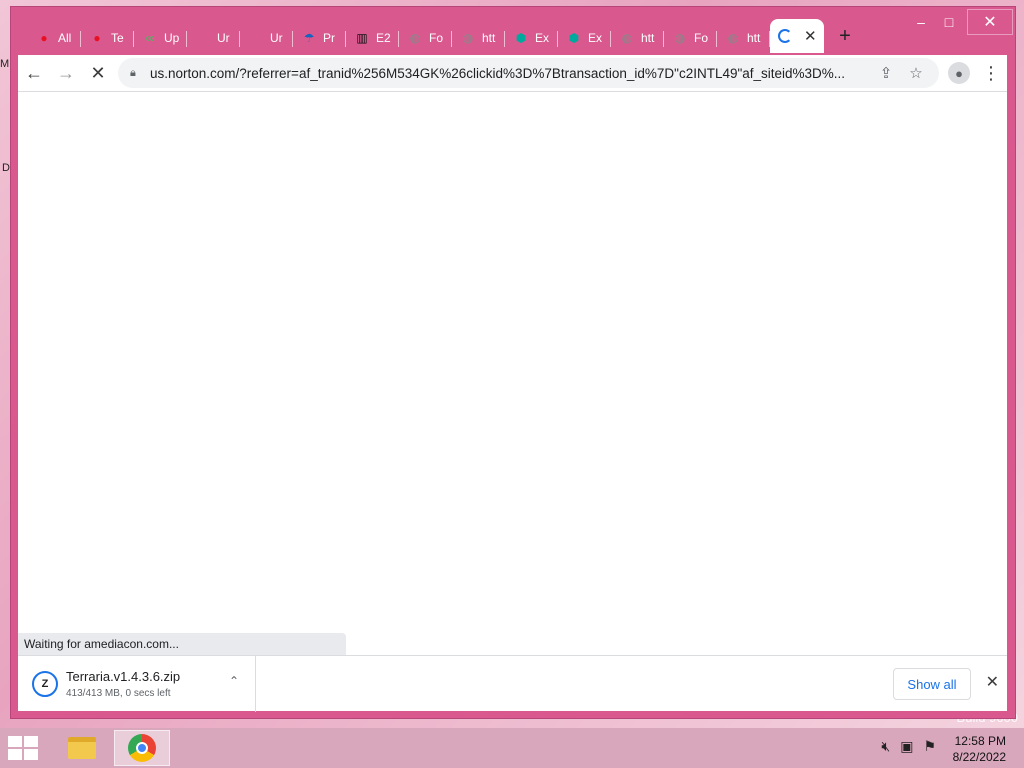 The height and width of the screenshot is (768, 1024). Describe the element at coordinates (329, 38) in the screenshot. I see `tab-title: Pr` at that location.